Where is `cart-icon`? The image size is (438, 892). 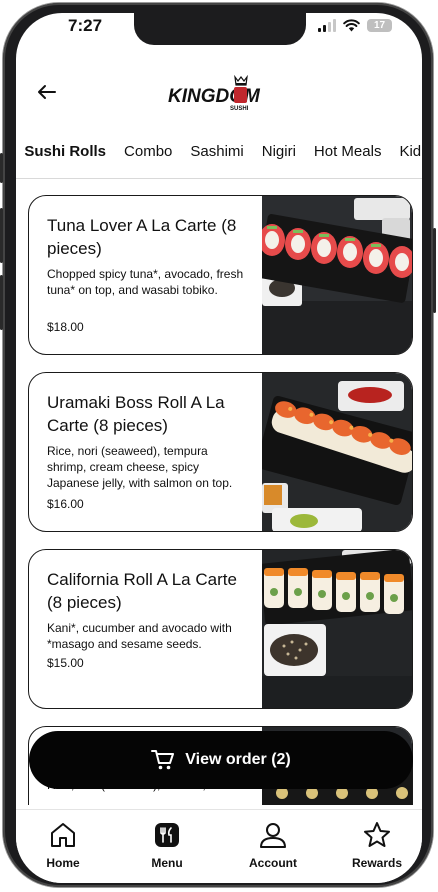
cart-icon is located at coordinates (163, 760).